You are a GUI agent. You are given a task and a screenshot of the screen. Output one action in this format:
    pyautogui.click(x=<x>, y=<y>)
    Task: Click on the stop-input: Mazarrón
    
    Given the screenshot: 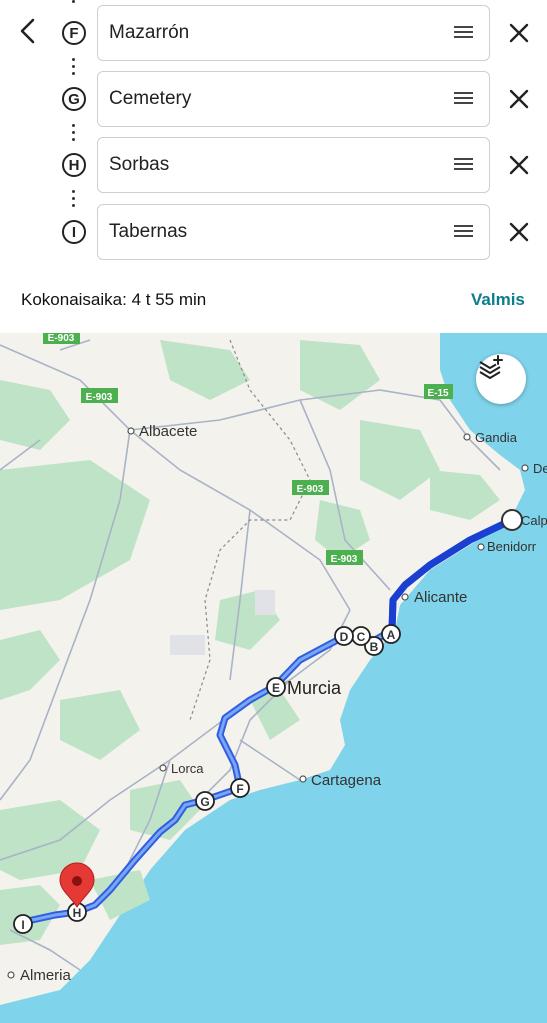 What is the action you would take?
    pyautogui.click(x=293, y=33)
    